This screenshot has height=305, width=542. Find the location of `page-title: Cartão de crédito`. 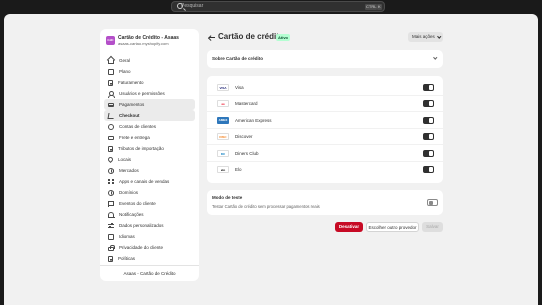

page-title: Cartão de crédito is located at coordinates (251, 36).